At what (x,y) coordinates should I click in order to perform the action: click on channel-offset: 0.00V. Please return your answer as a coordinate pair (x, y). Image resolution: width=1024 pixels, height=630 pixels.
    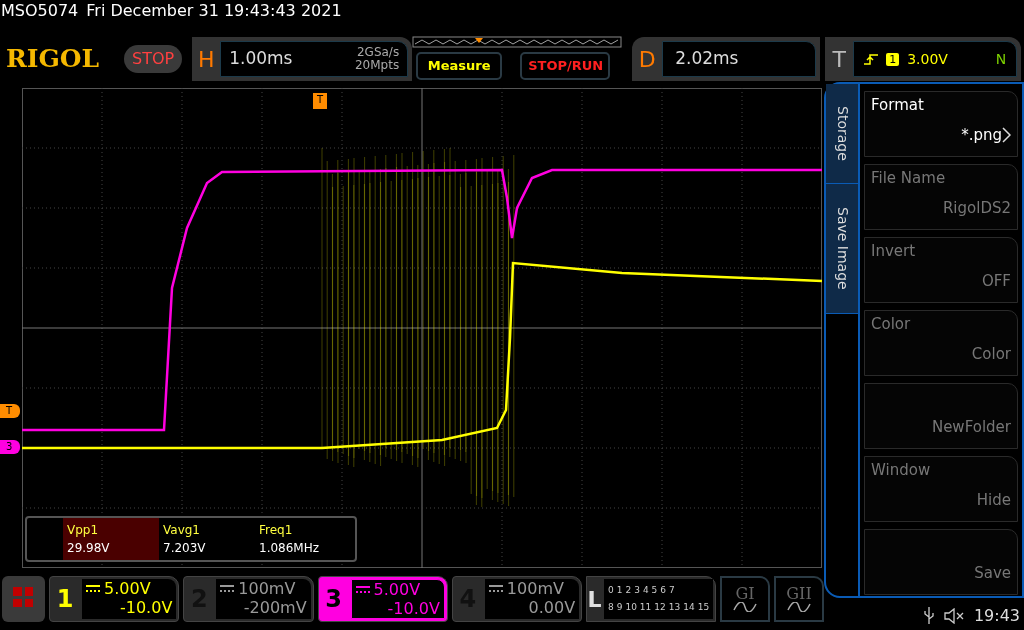
    Looking at the image, I should click on (552, 607).